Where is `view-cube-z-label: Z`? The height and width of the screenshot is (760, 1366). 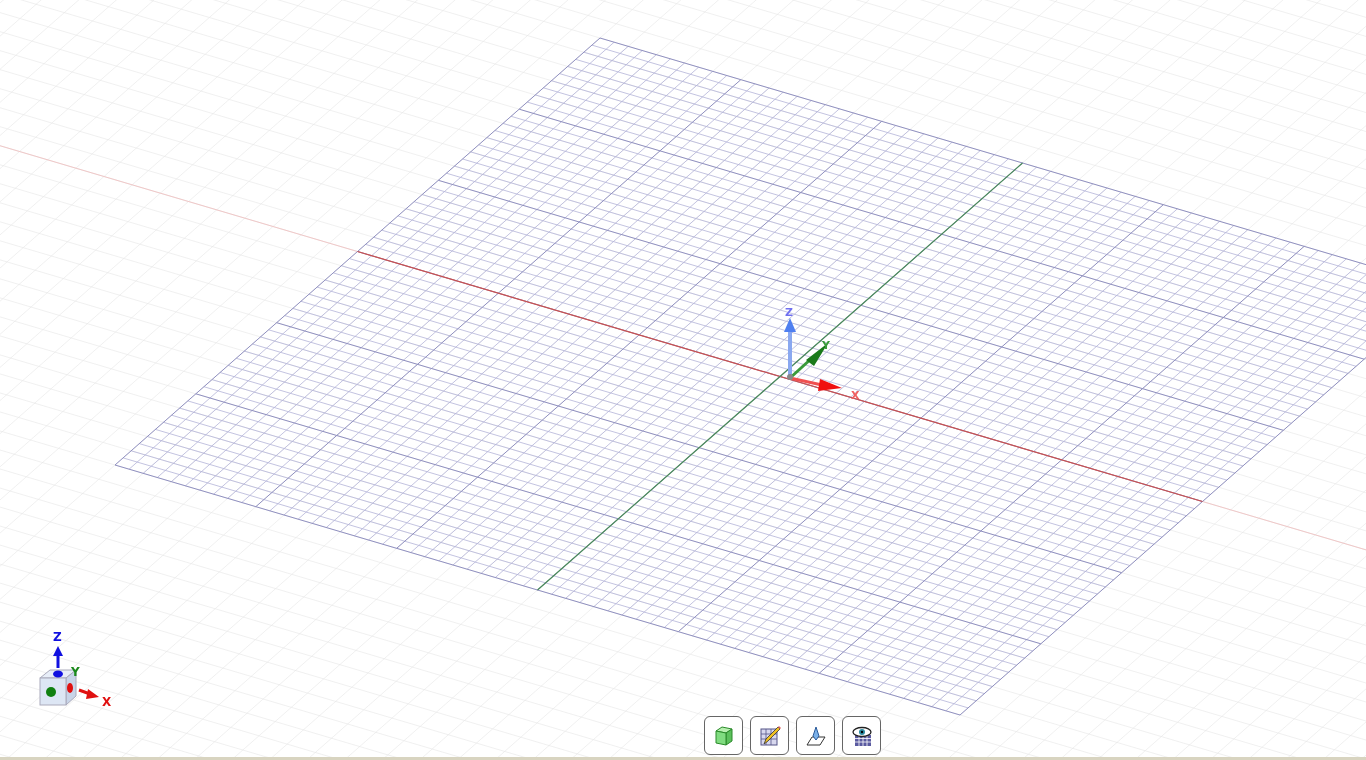
view-cube-z-label: Z is located at coordinates (57, 637).